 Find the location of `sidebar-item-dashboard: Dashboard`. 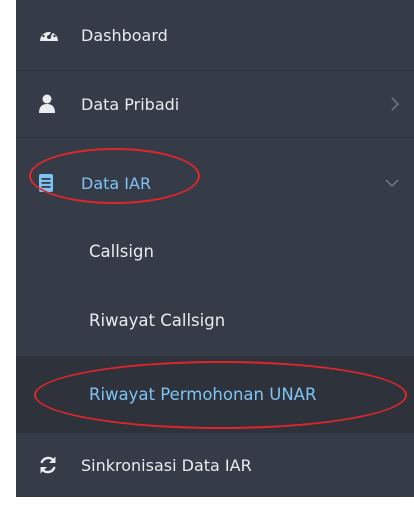

sidebar-item-dashboard: Dashboard is located at coordinates (215, 35).